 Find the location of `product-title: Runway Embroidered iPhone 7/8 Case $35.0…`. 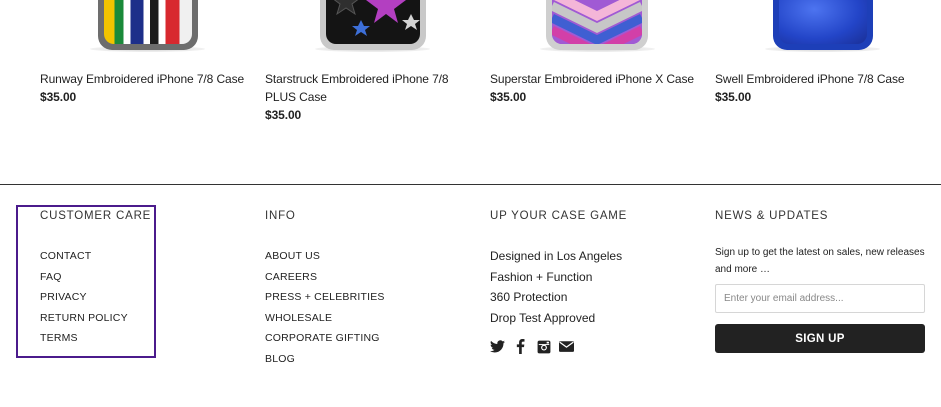

product-title: Runway Embroidered iPhone 7/8 Case $35.0… is located at coordinates (147, 88).